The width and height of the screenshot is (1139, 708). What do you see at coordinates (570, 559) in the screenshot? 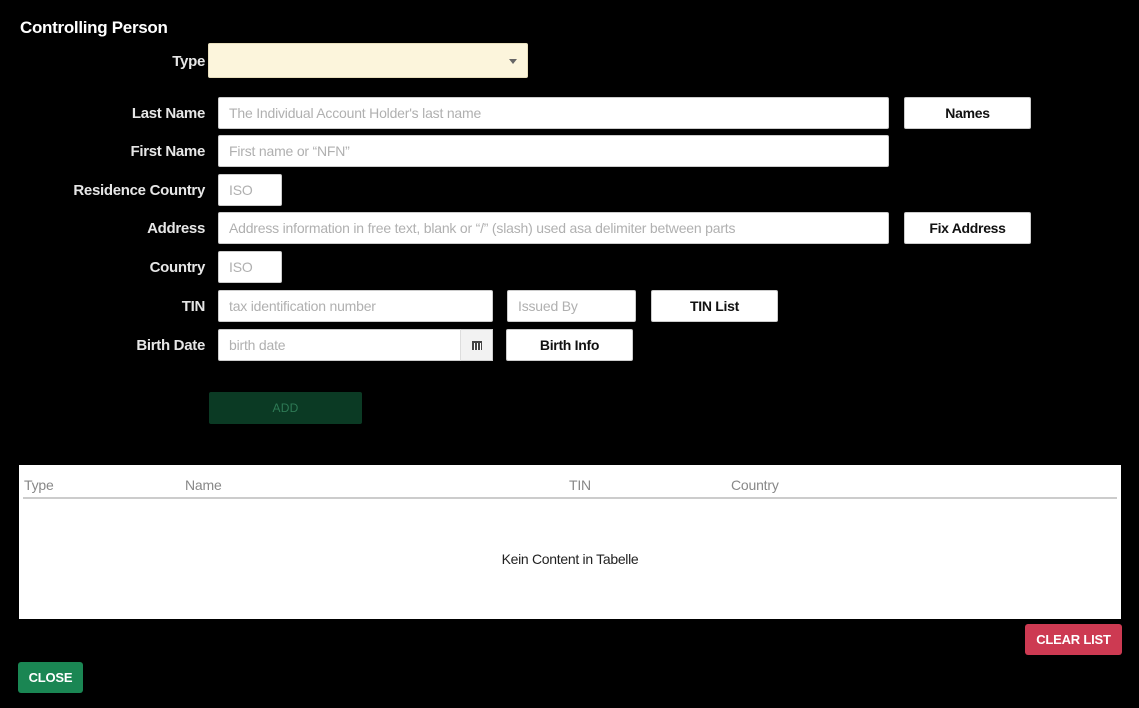
I see `empty-table-message: Kein Content in Tabelle` at bounding box center [570, 559].